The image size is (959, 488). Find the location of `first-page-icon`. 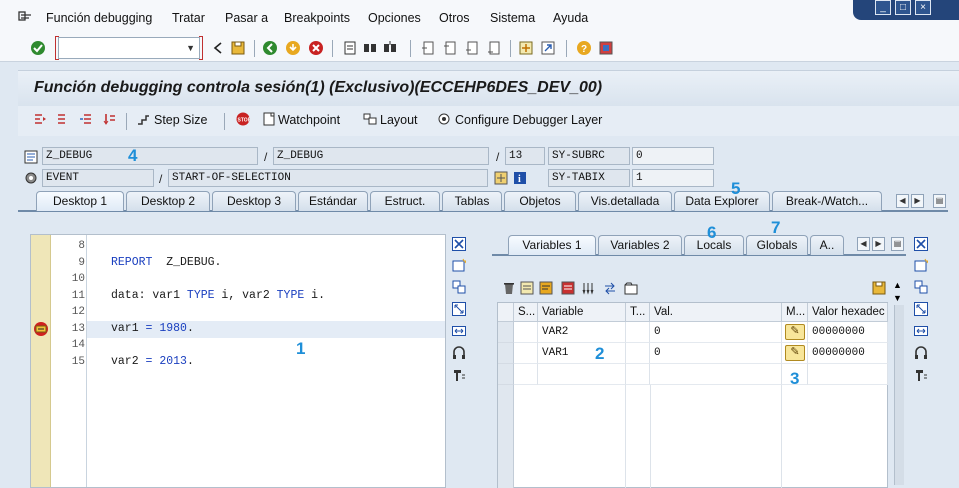

first-page-icon is located at coordinates (428, 48).